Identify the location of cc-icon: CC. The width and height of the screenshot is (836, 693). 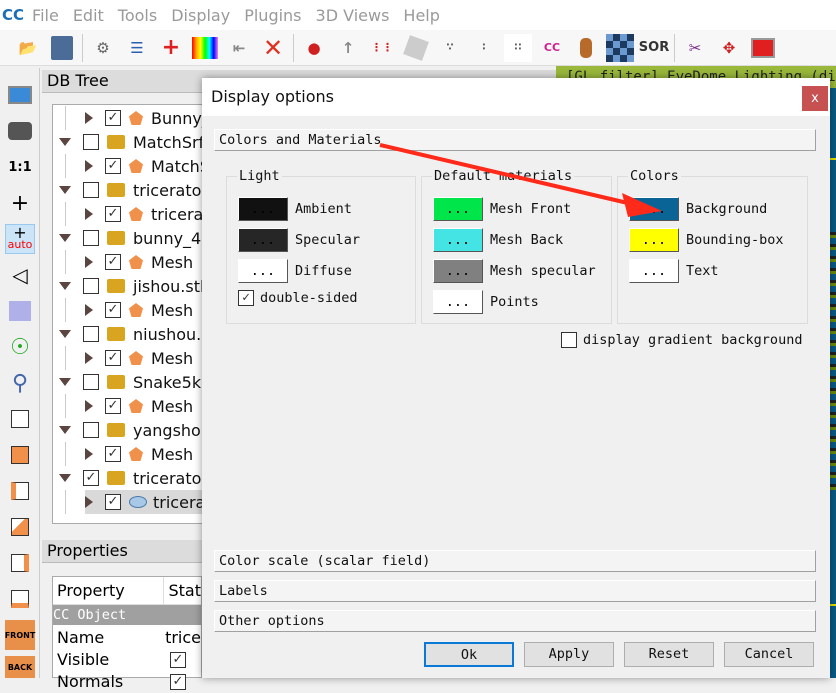
(552, 48).